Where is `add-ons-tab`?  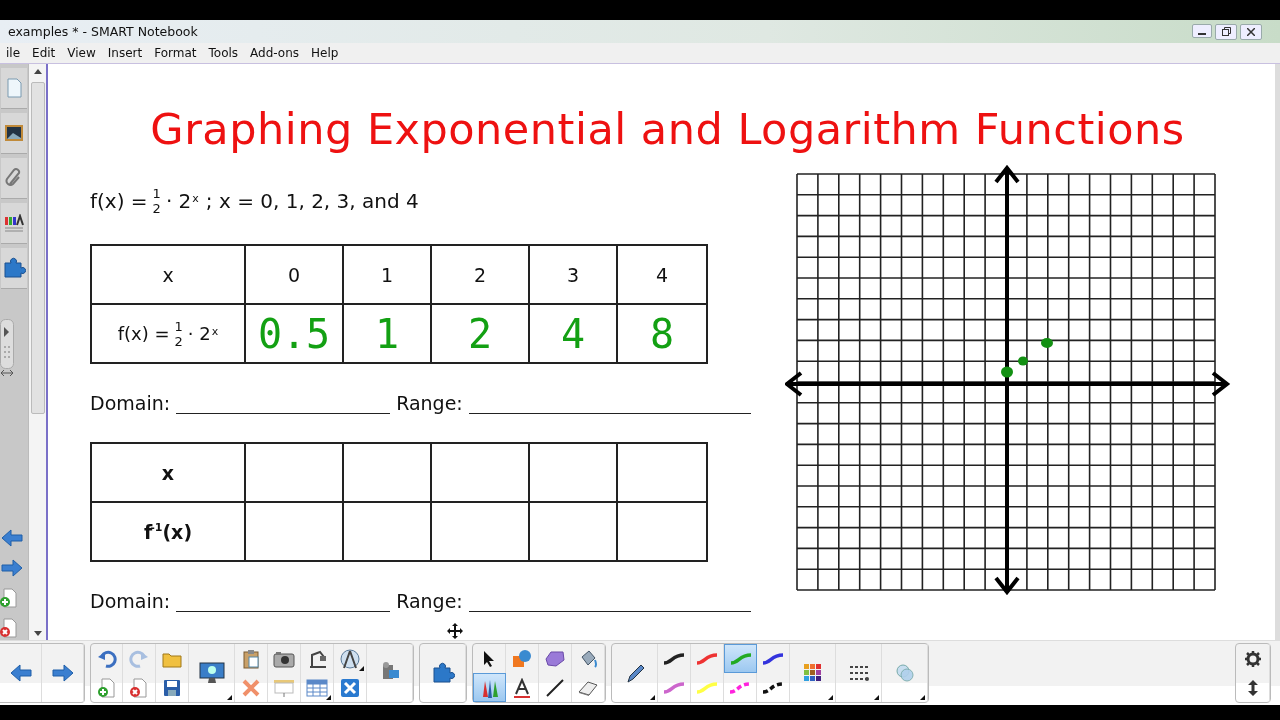 add-ons-tab is located at coordinates (14, 268).